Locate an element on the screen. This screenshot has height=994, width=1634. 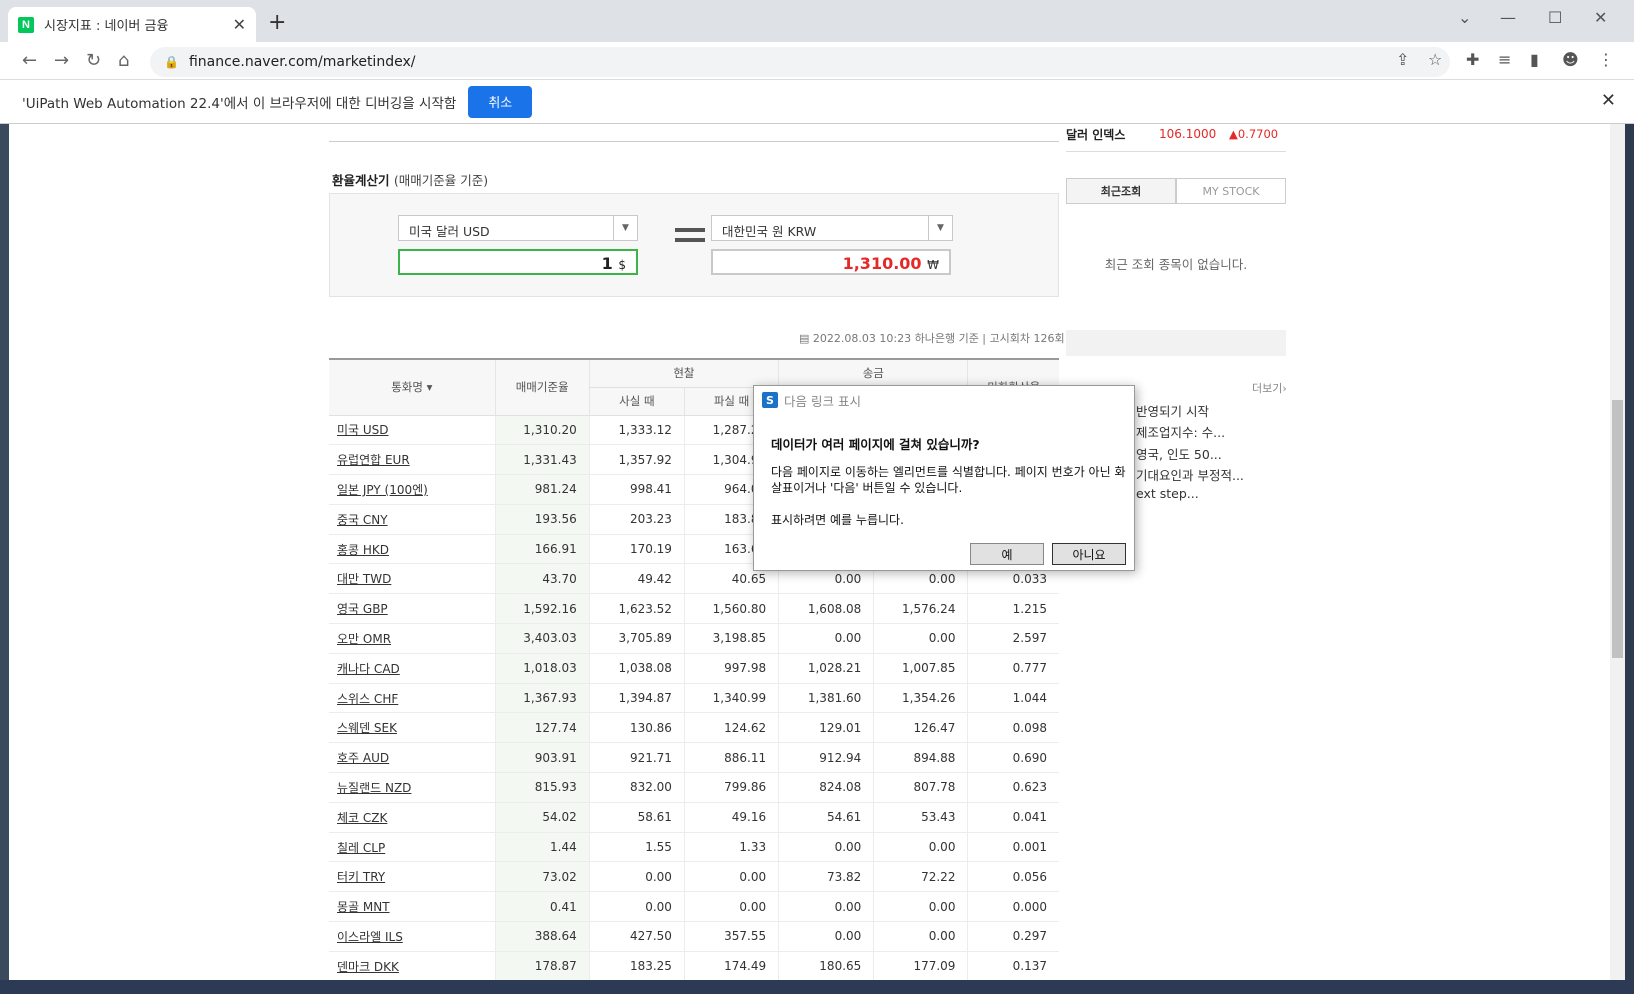
news-item: 반영되기 시작 is located at coordinates (1172, 410).